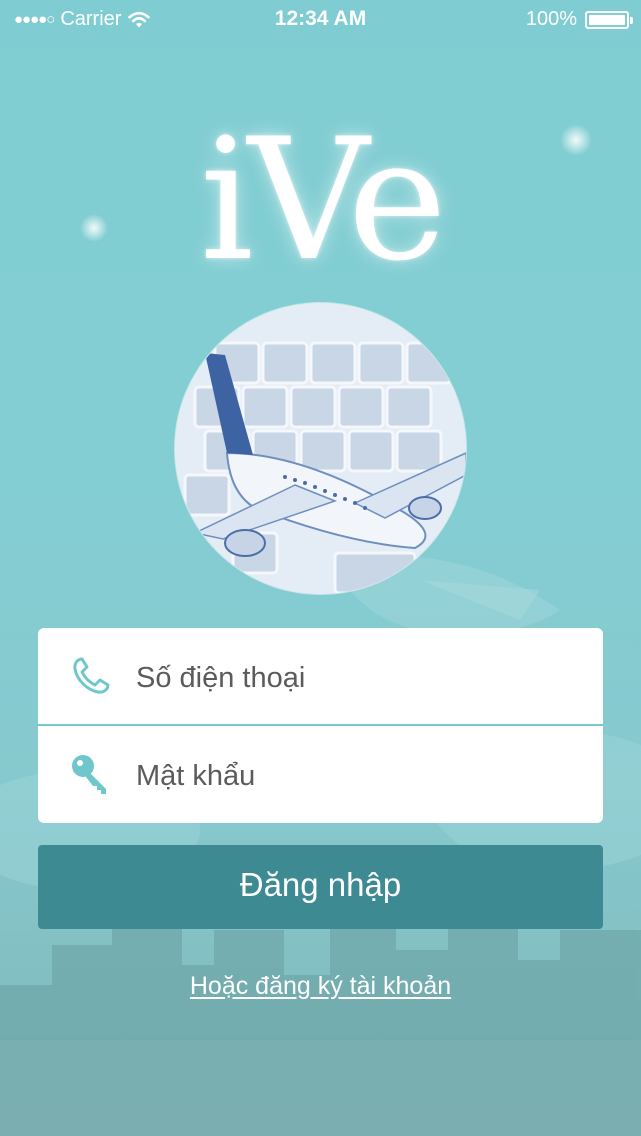 The width and height of the screenshot is (641, 1136). I want to click on password-field: Mật khẩu, so click(320, 774).